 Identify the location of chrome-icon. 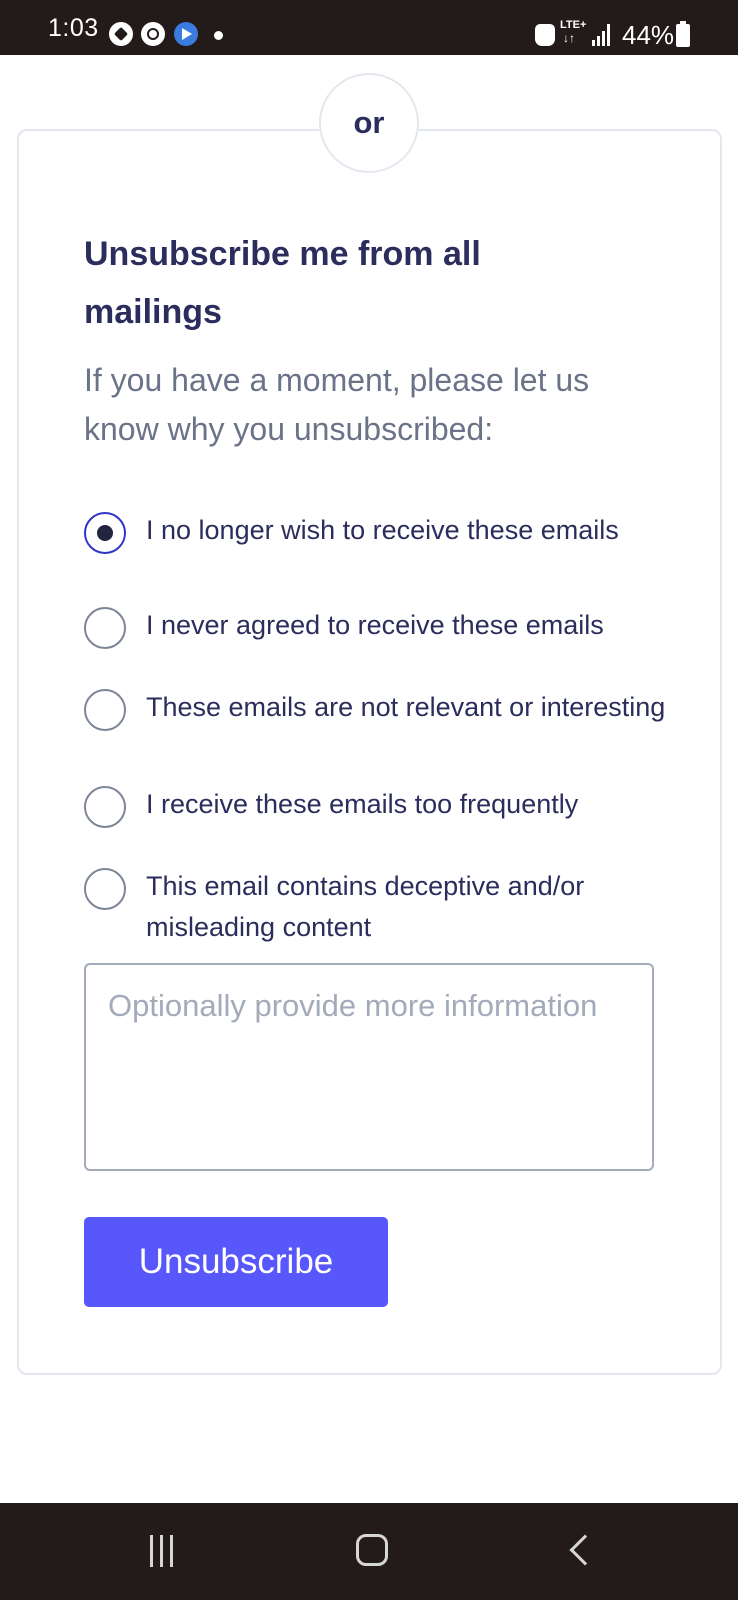
(153, 34).